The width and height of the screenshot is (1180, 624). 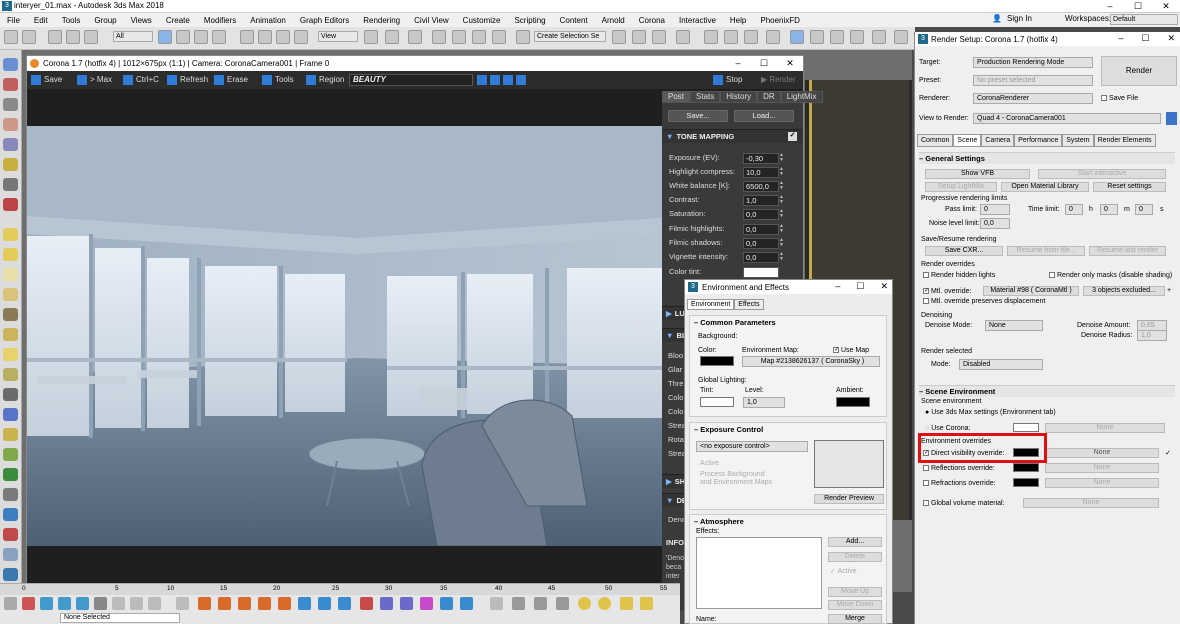 What do you see at coordinates (523, 37) in the screenshot?
I see `edit-named-selection-icon` at bounding box center [523, 37].